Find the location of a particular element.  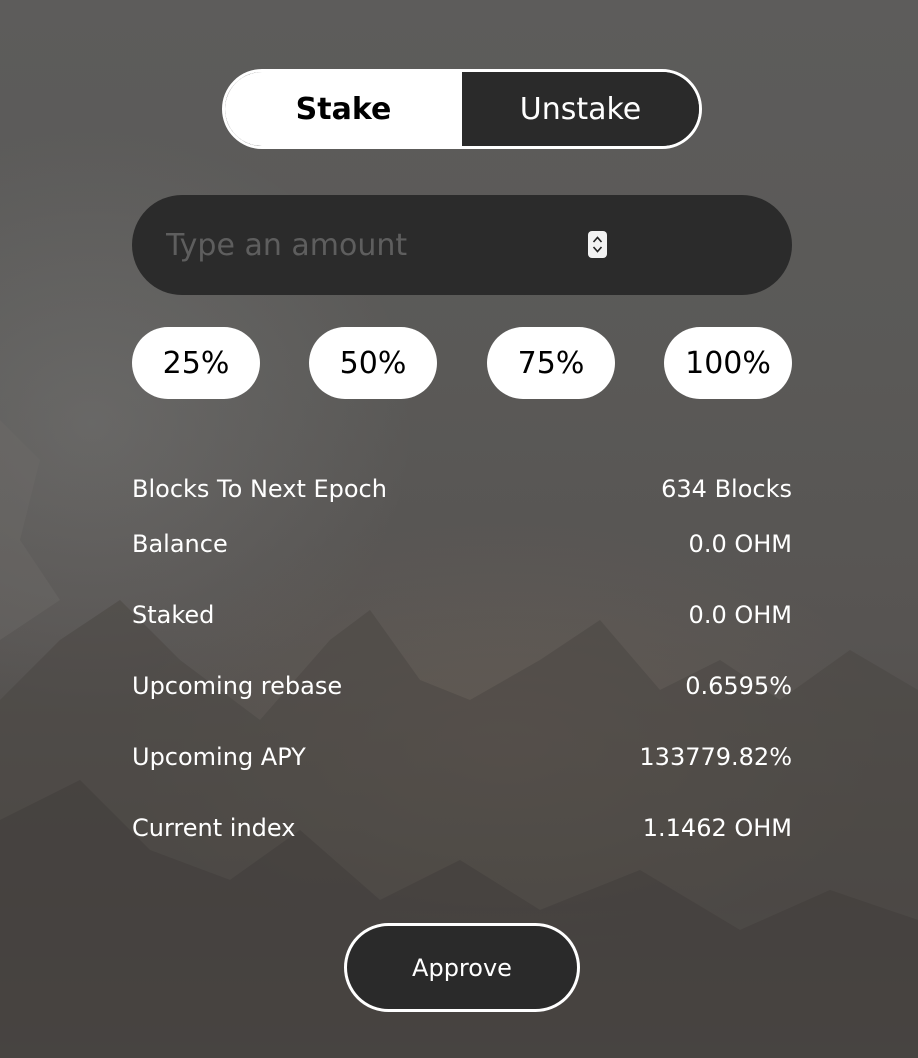

info-label: Upcoming APY is located at coordinates (219, 756).